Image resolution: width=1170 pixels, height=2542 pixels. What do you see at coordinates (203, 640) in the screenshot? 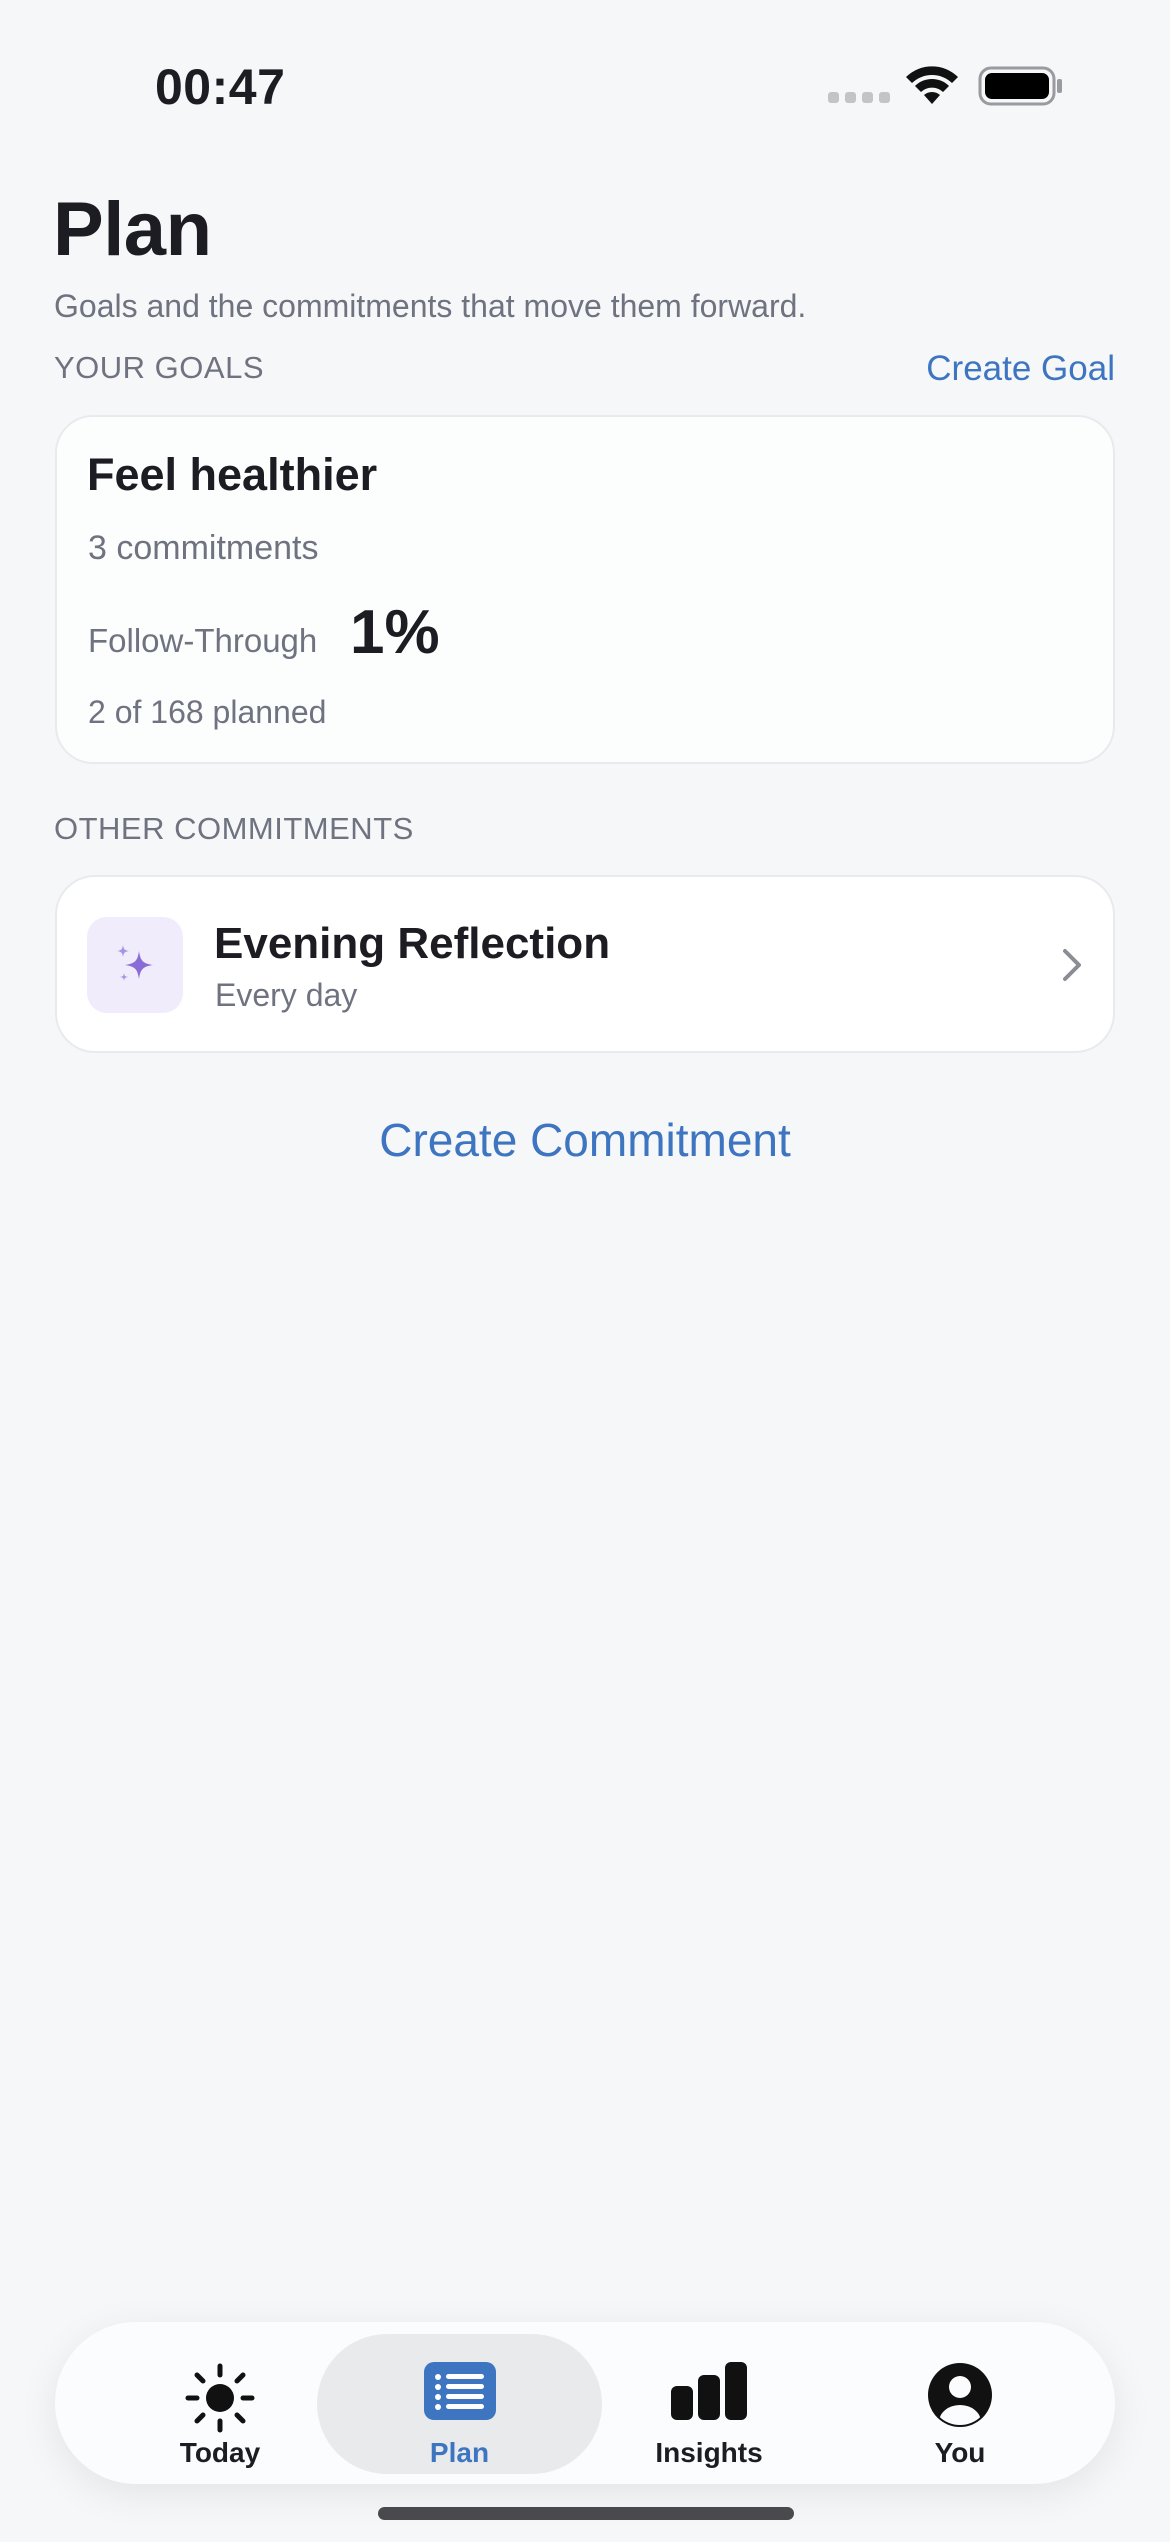
I see `follow-through-label: Follow-Through` at bounding box center [203, 640].